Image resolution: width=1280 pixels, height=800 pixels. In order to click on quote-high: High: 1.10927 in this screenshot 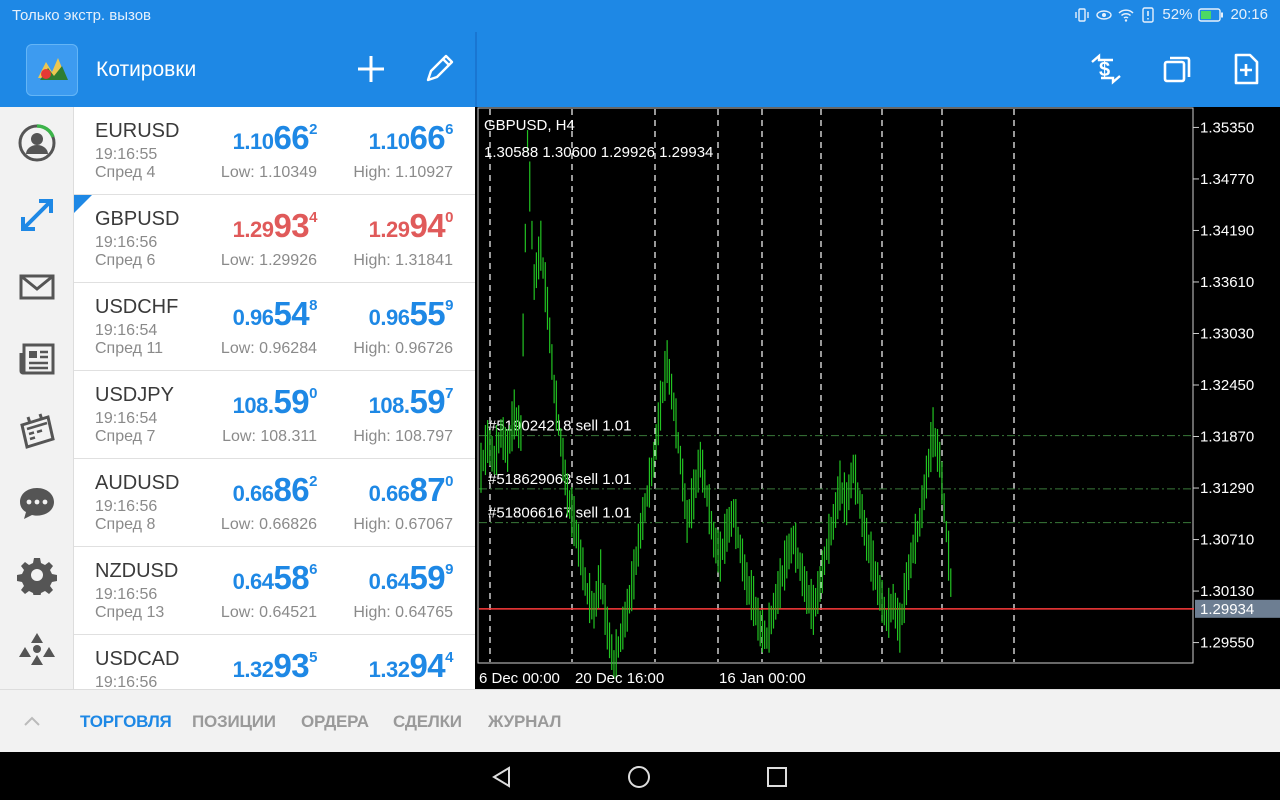, I will do `click(403, 172)`.